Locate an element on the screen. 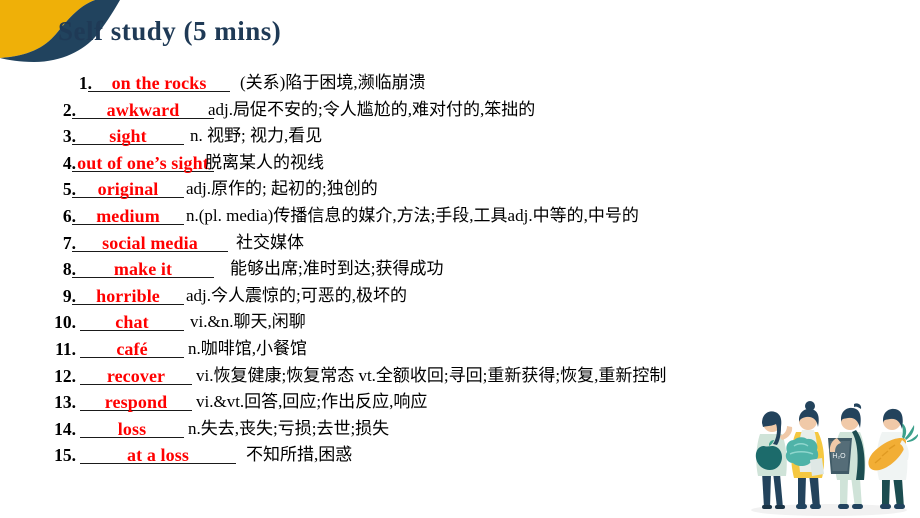 The image size is (920, 518). vocab-row: 2. awkward adj.局促不安的;令人尴尬的,难对付的,笨拙的 is located at coordinates (460, 110).